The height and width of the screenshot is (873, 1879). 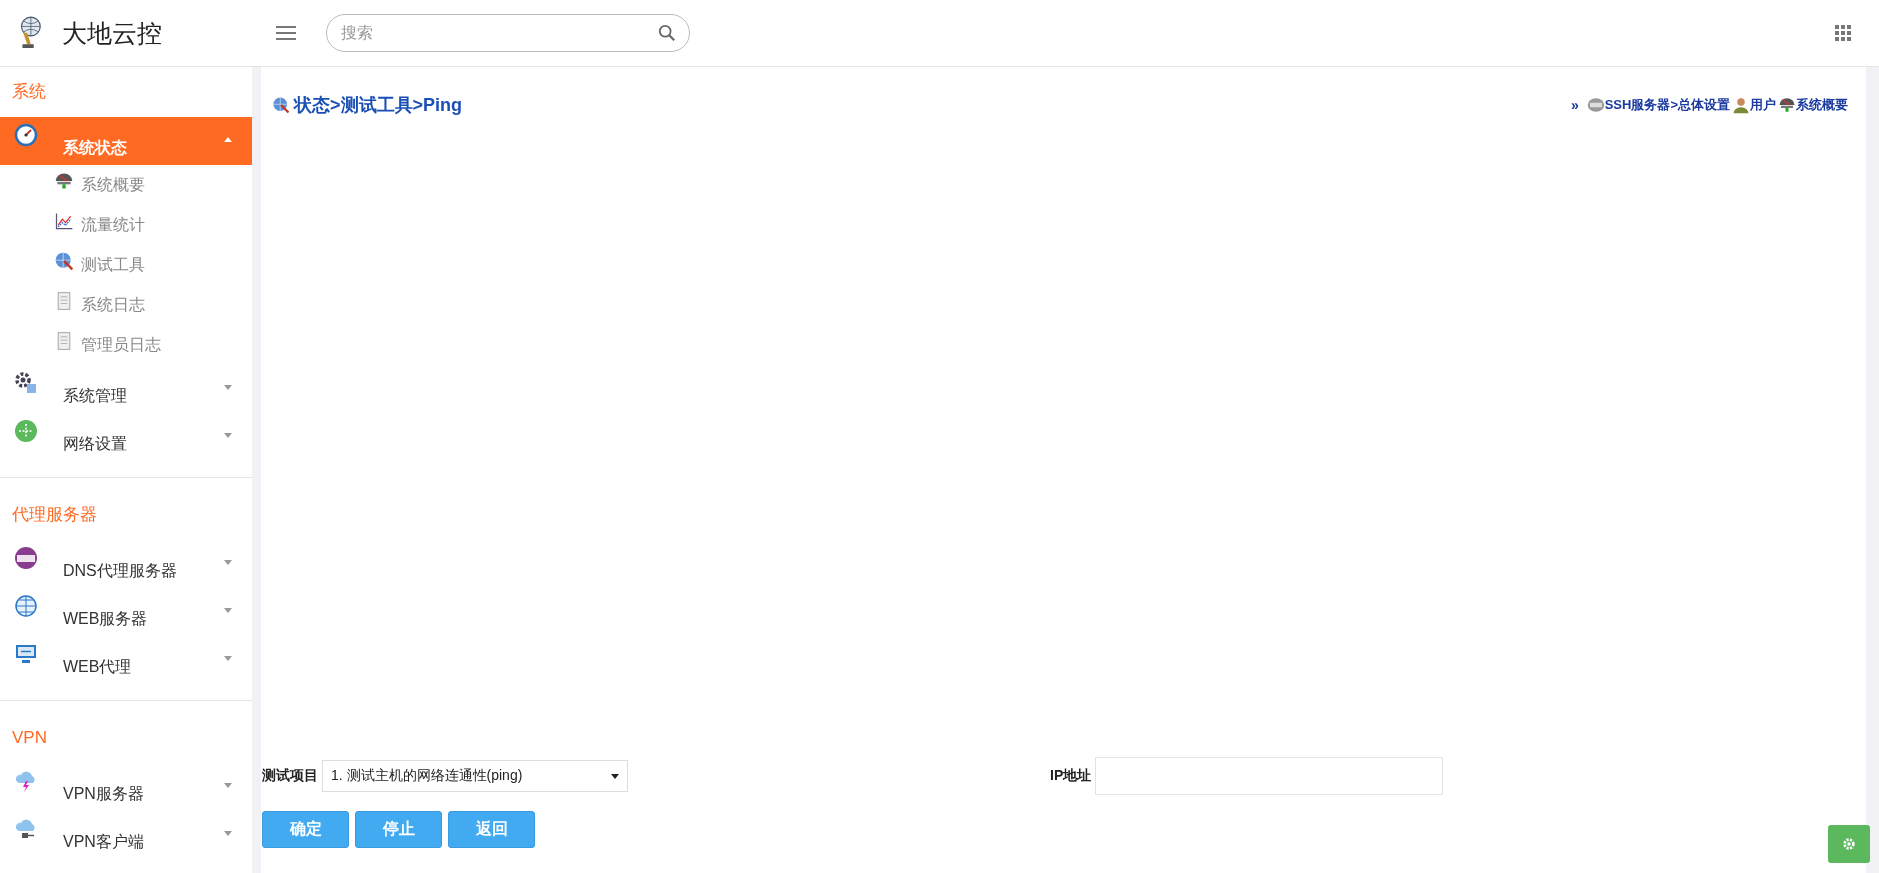 I want to click on section-heading: VPN, so click(x=29, y=738).